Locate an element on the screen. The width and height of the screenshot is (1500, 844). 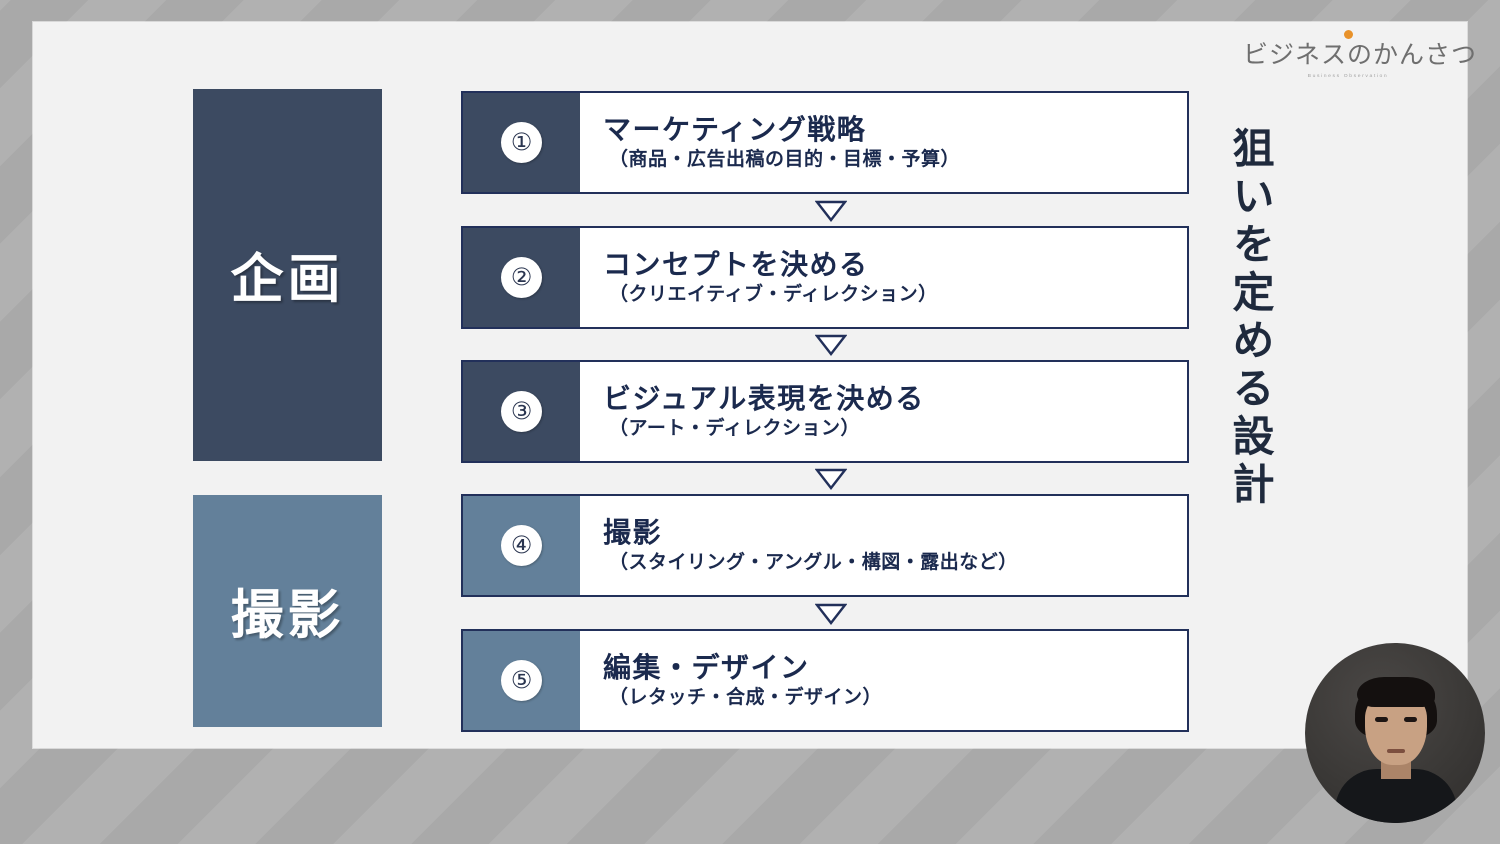
step-body: 編集・デザイン （レタッチ・合成・デザイン） is located at coordinates (883, 680).